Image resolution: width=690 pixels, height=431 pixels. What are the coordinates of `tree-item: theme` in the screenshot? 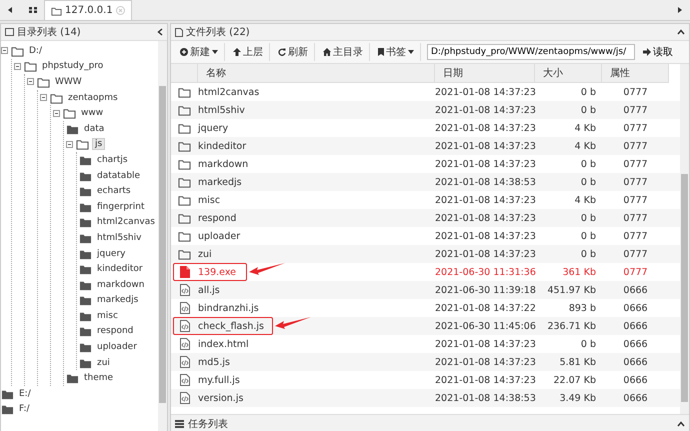 It's located at (99, 378).